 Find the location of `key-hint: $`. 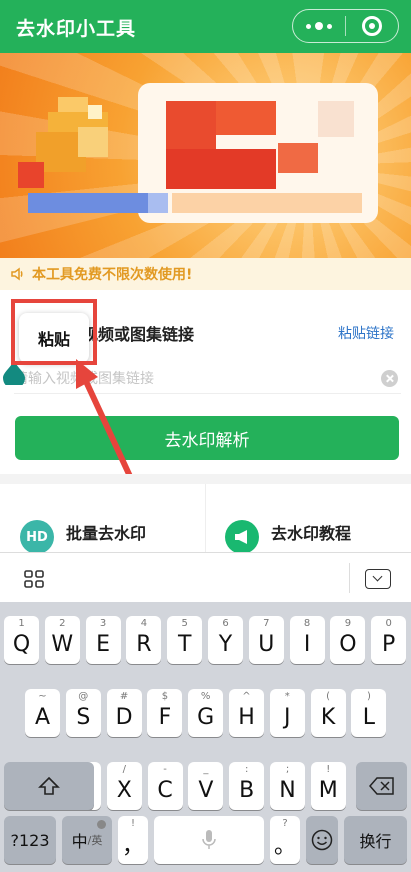

key-hint: $ is located at coordinates (165, 696).